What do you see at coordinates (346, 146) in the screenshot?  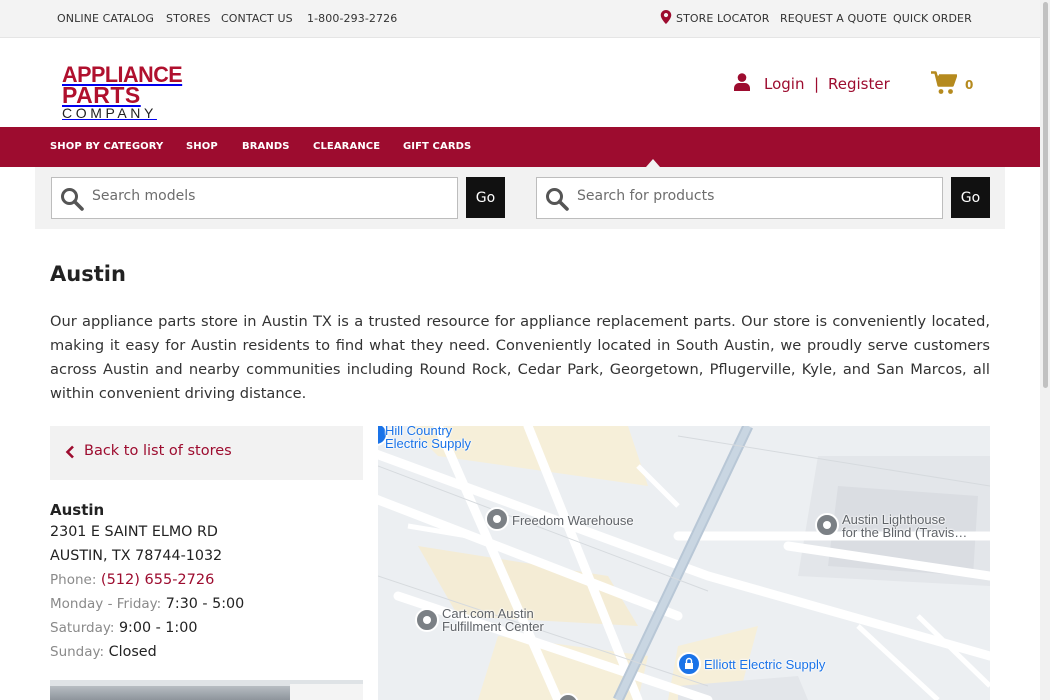 I see `nav-clearance: CLEARANCE` at bounding box center [346, 146].